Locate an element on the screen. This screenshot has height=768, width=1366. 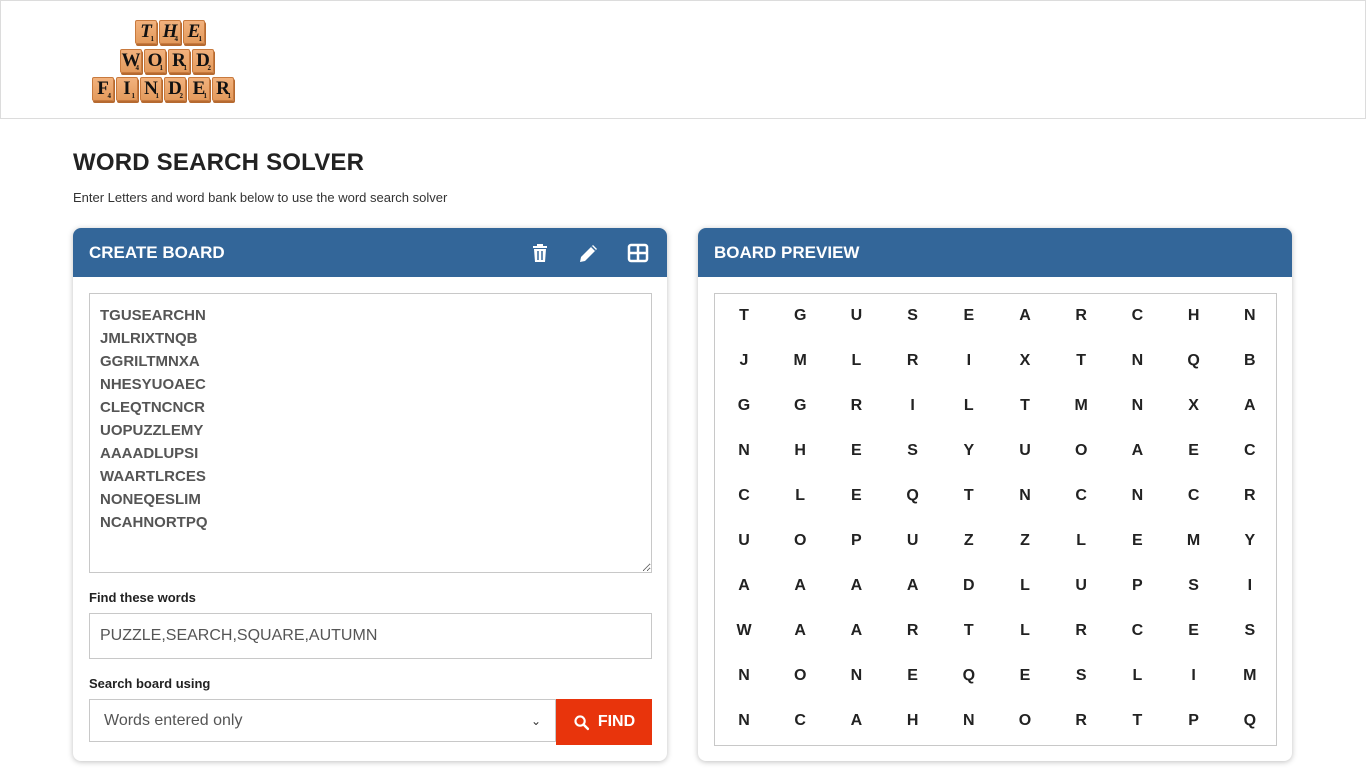
trash-icon is located at coordinates (540, 253).